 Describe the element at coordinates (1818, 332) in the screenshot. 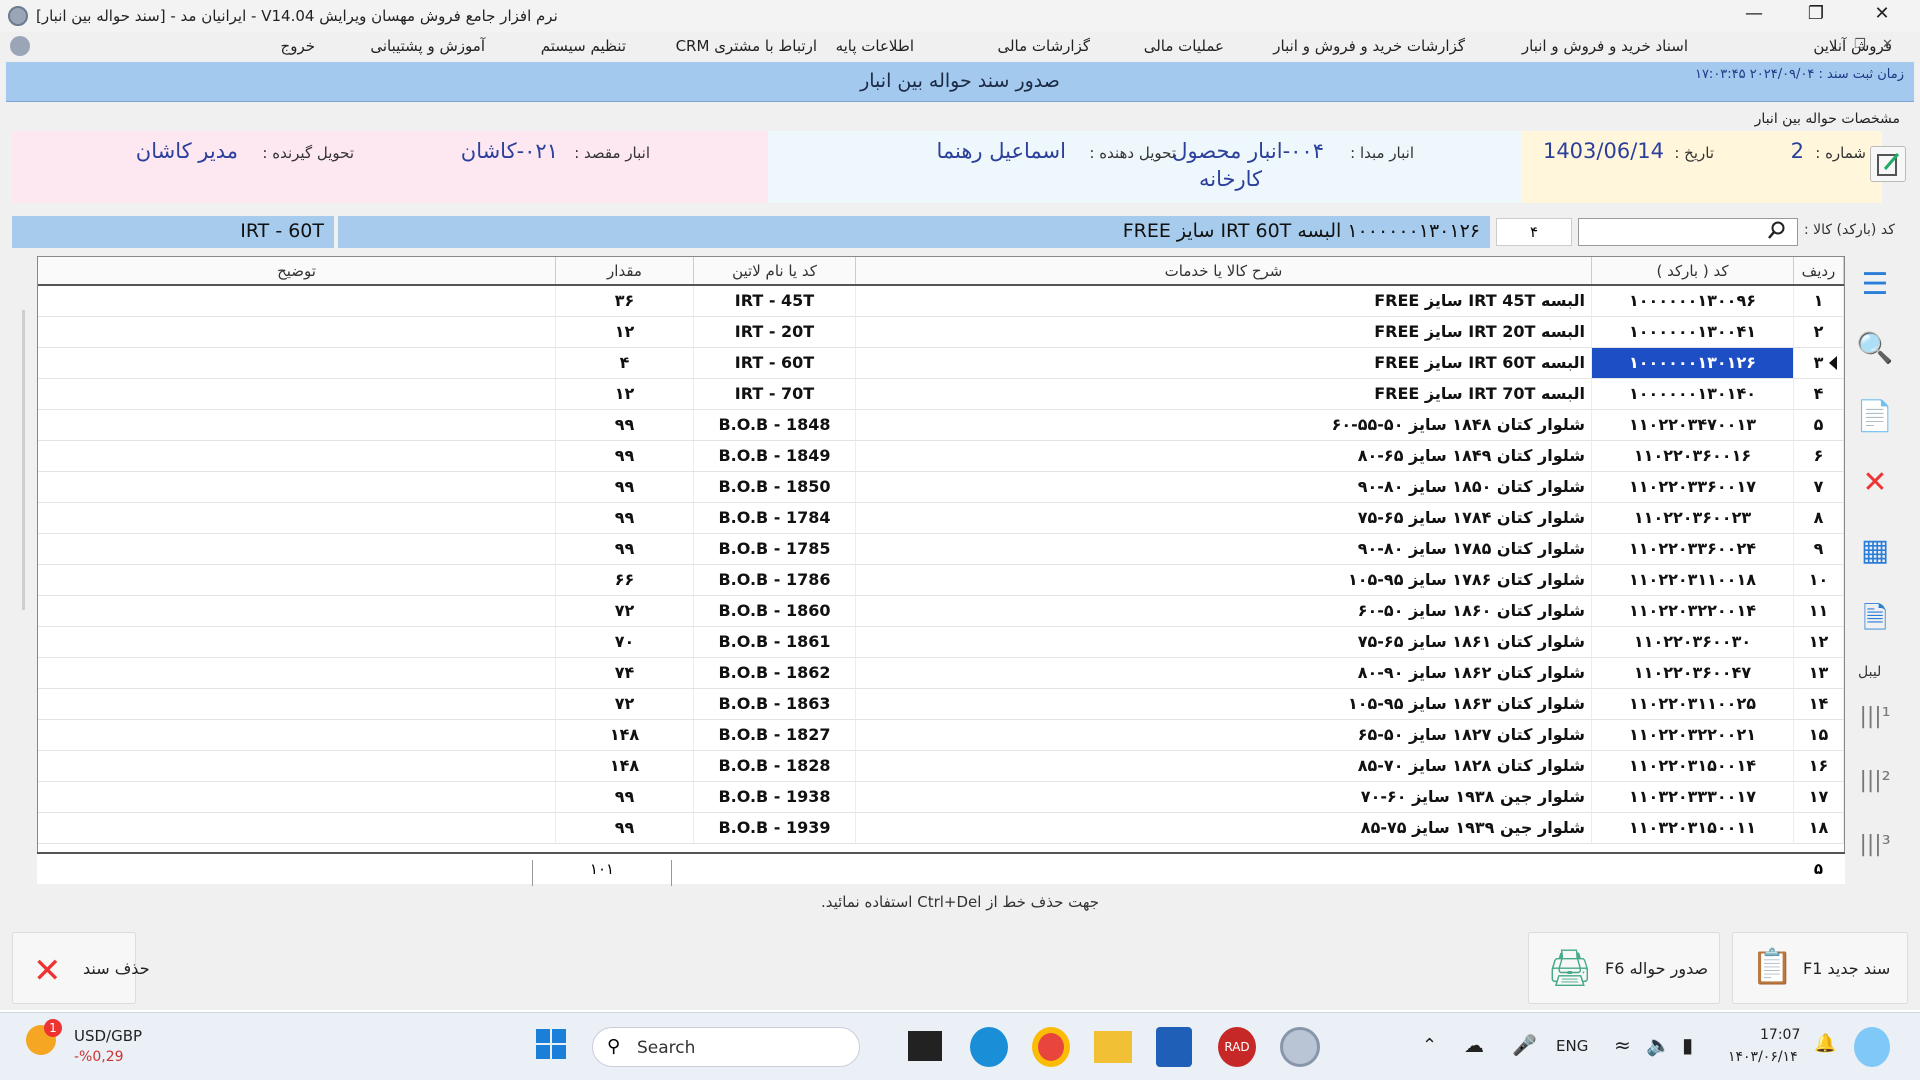

I see `row-number-cell: ۲` at that location.